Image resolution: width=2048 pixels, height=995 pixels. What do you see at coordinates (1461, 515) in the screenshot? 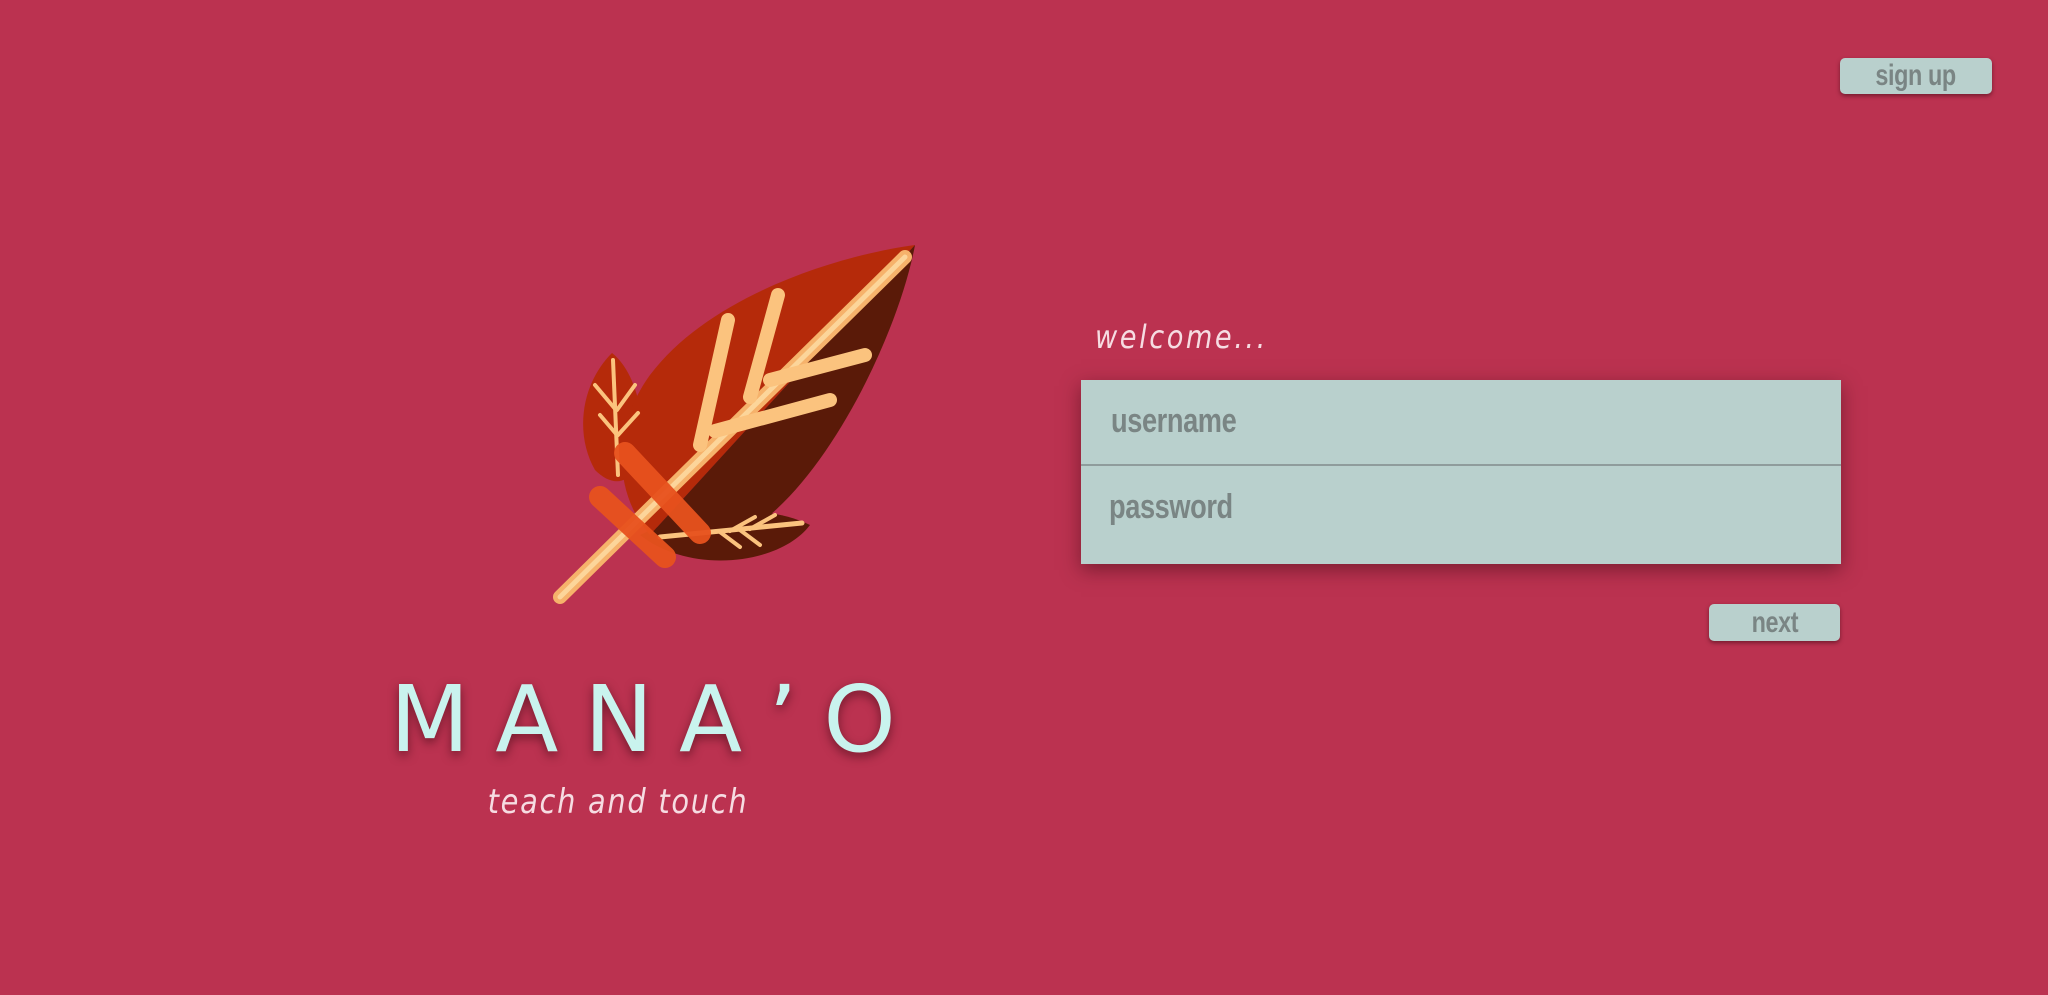
I see `password-field` at bounding box center [1461, 515].